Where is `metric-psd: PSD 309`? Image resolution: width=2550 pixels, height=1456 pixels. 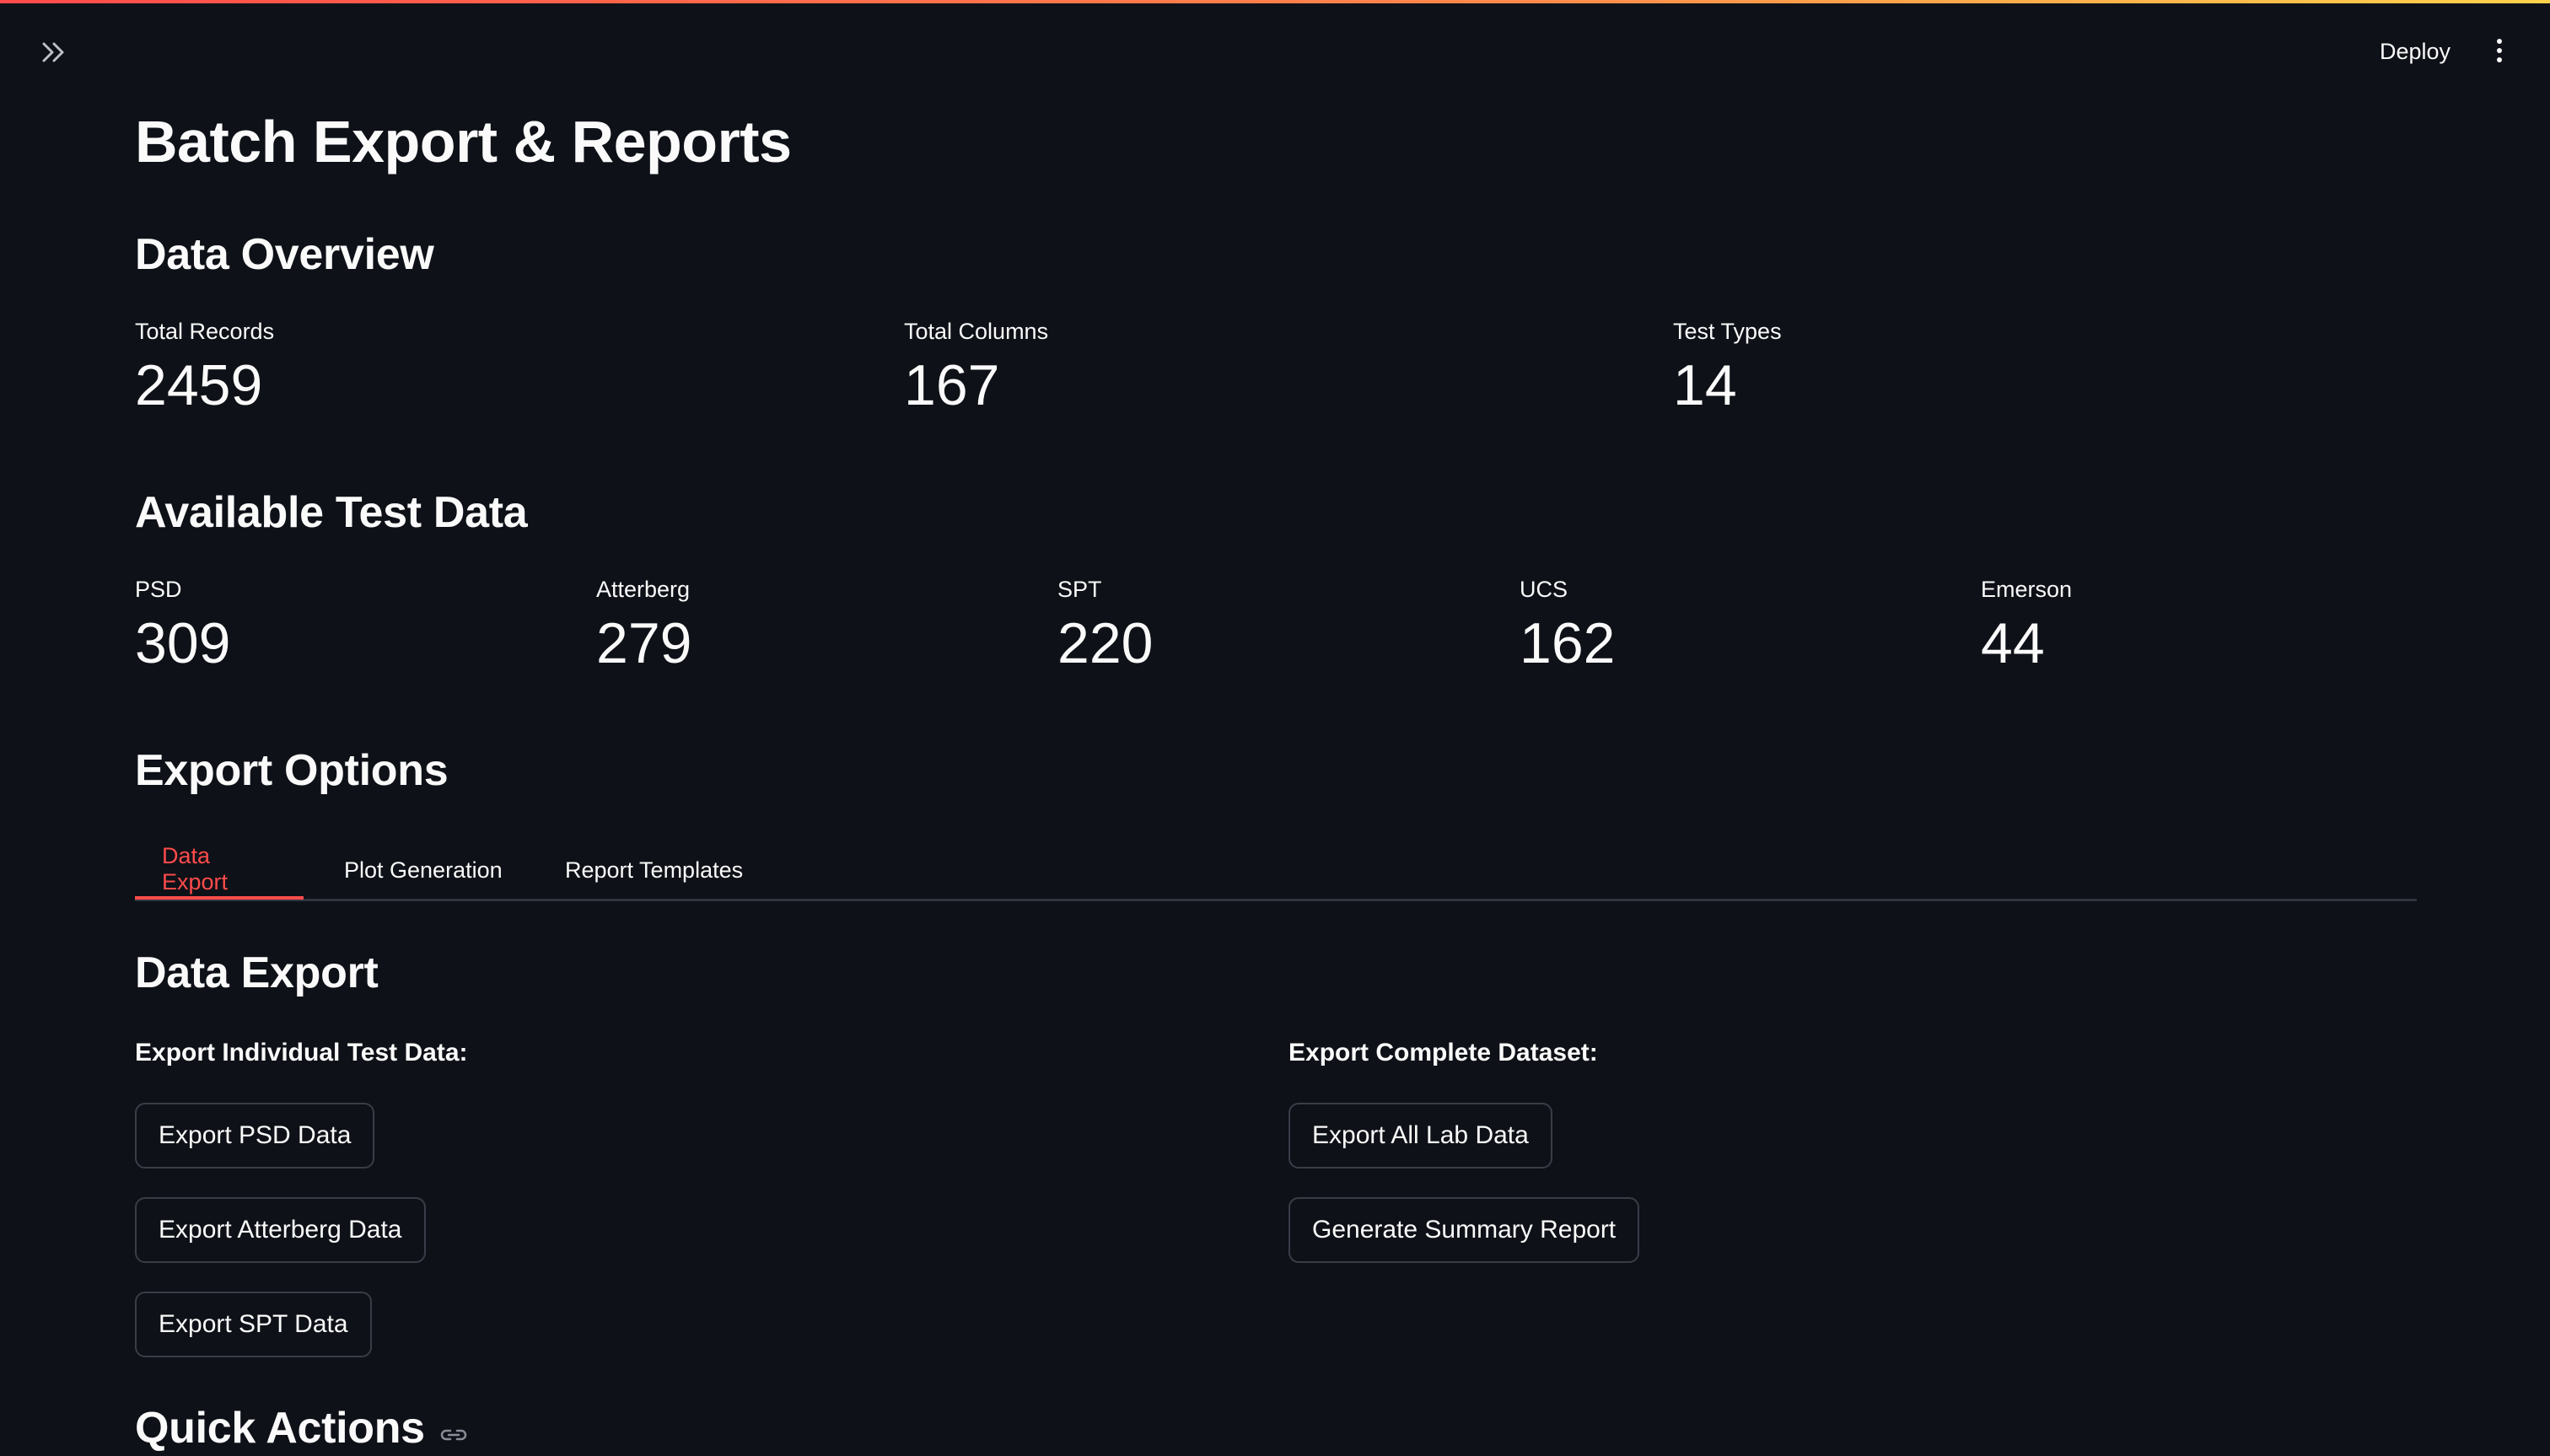 metric-psd: PSD 309 is located at coordinates (182, 624).